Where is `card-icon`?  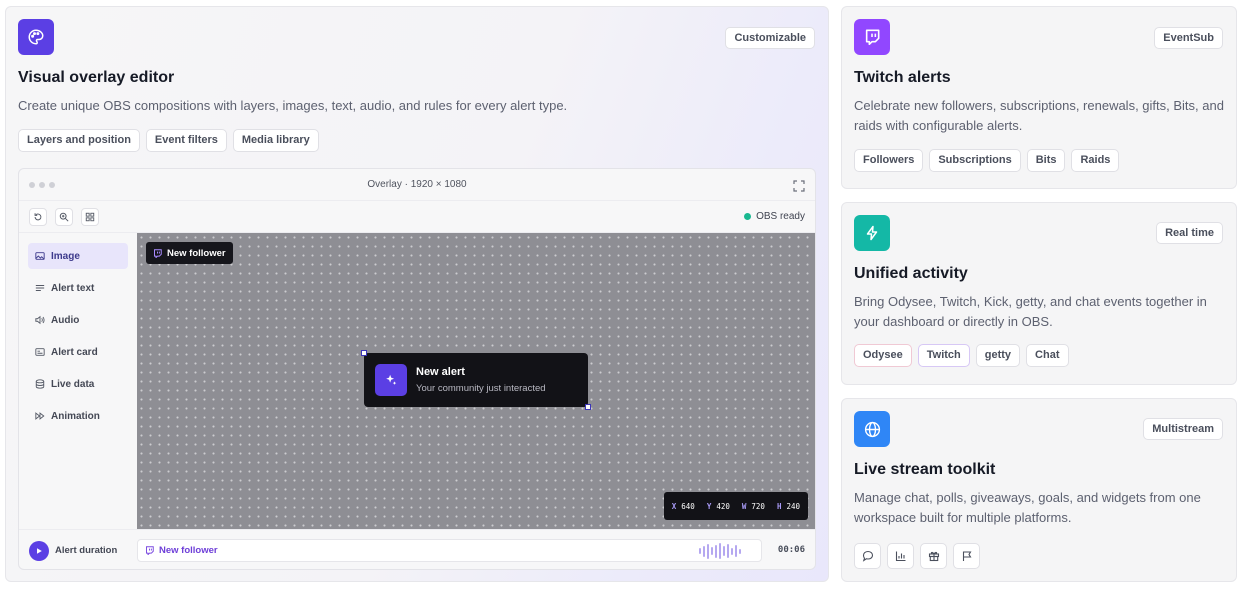 card-icon is located at coordinates (40, 352).